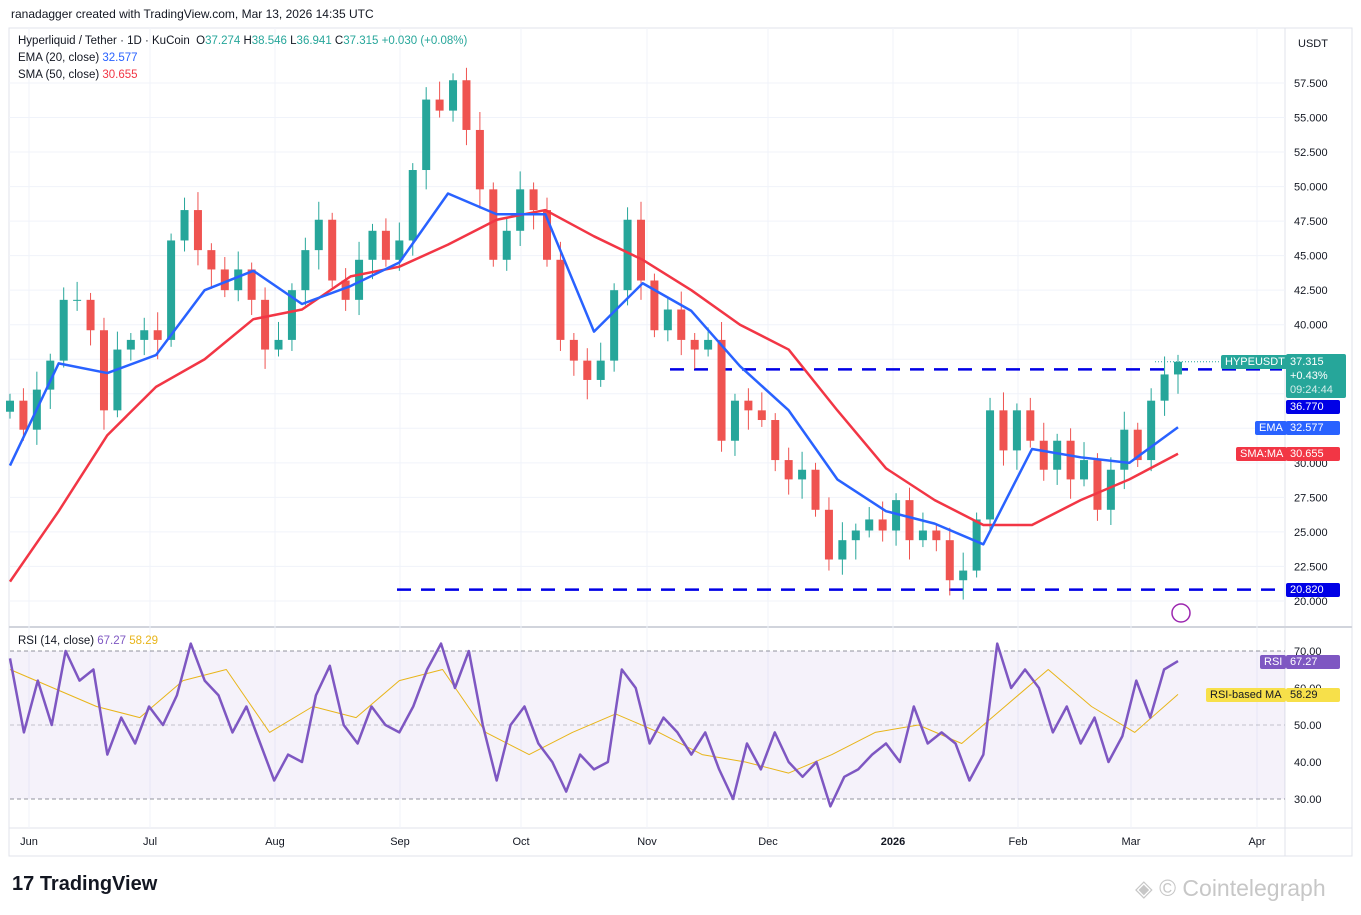 Image resolution: width=1361 pixels, height=915 pixels. I want to click on bar-countdown: 09:24:44, so click(1311, 390).